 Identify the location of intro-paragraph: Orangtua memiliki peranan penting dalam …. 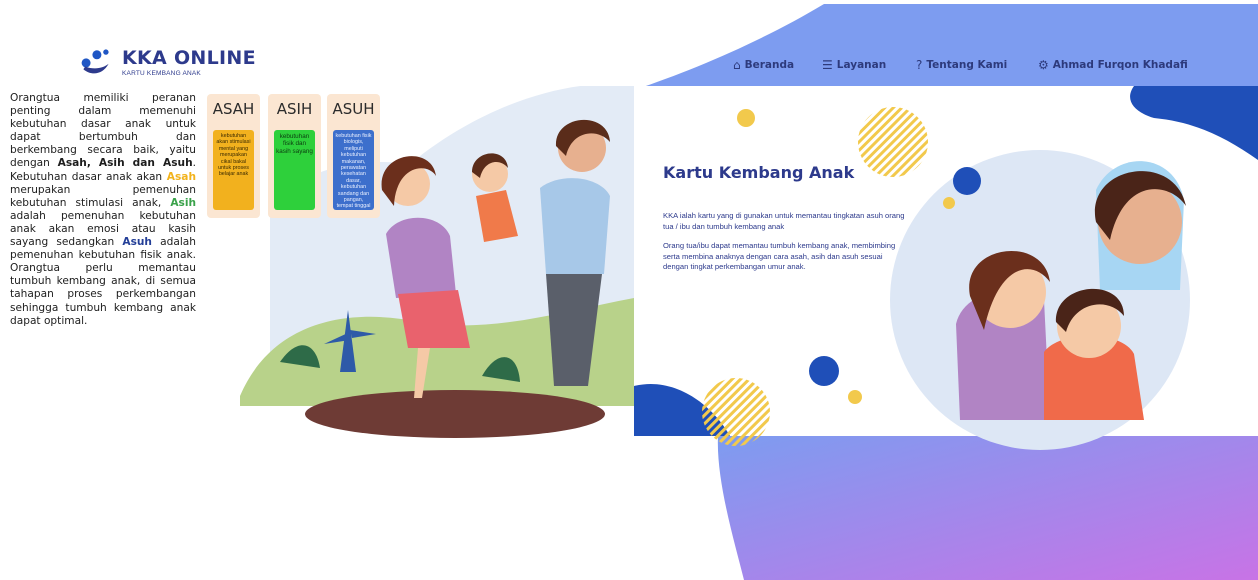
(103, 210).